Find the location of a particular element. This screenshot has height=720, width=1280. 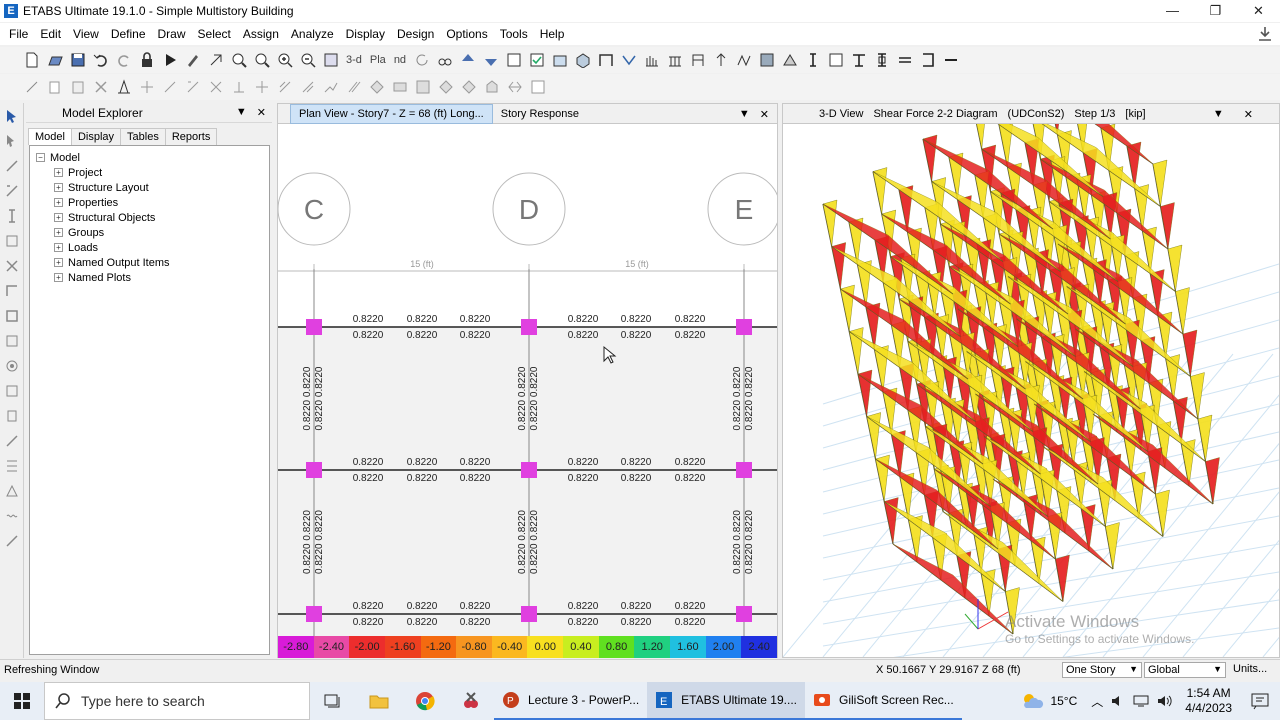

reshape-icon is located at coordinates (12, 141).